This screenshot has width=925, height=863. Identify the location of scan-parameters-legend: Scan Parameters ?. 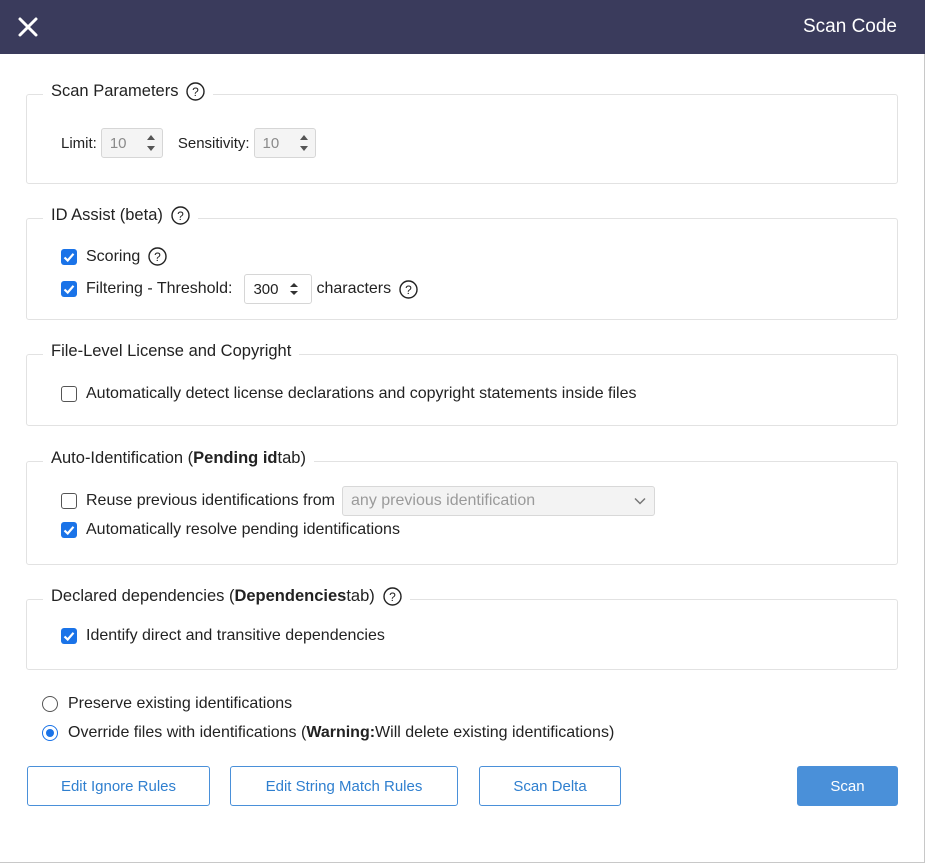
(128, 91).